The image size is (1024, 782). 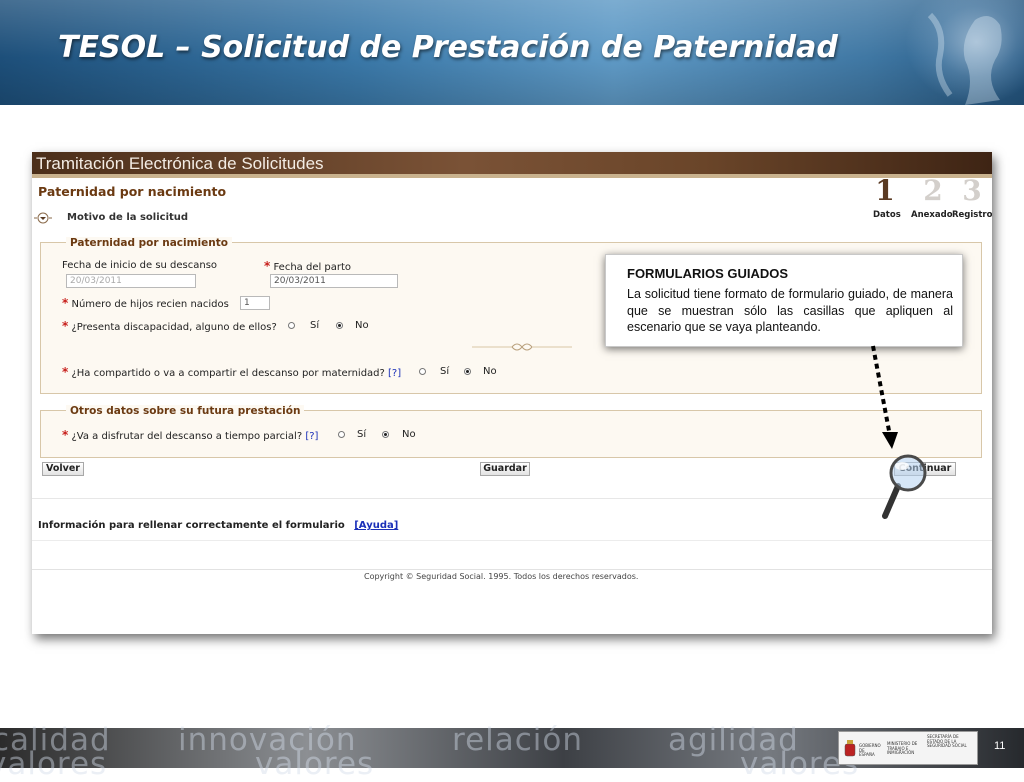 What do you see at coordinates (131, 281) in the screenshot?
I see `fecha-inicio-input: 20/03/2011` at bounding box center [131, 281].